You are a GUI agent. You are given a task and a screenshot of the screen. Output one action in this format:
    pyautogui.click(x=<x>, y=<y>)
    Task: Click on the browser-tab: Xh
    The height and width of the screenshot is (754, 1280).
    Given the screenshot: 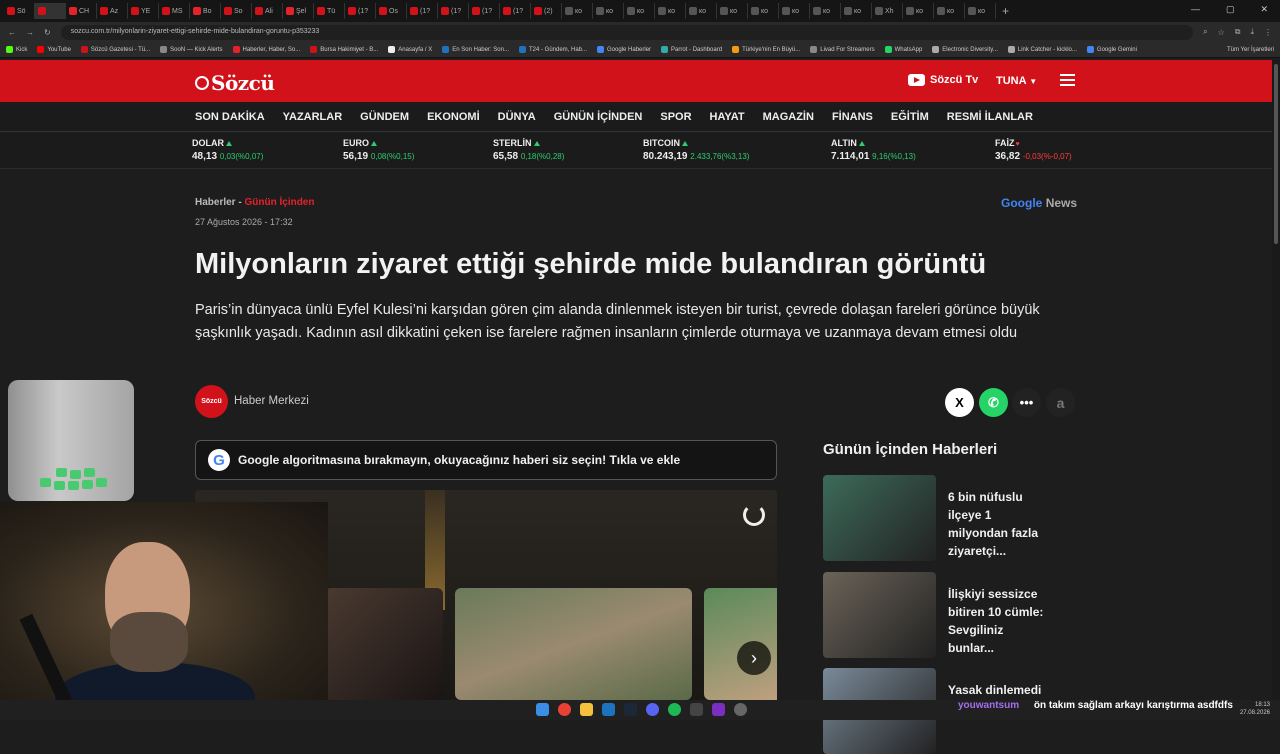 What is the action you would take?
    pyautogui.click(x=887, y=11)
    